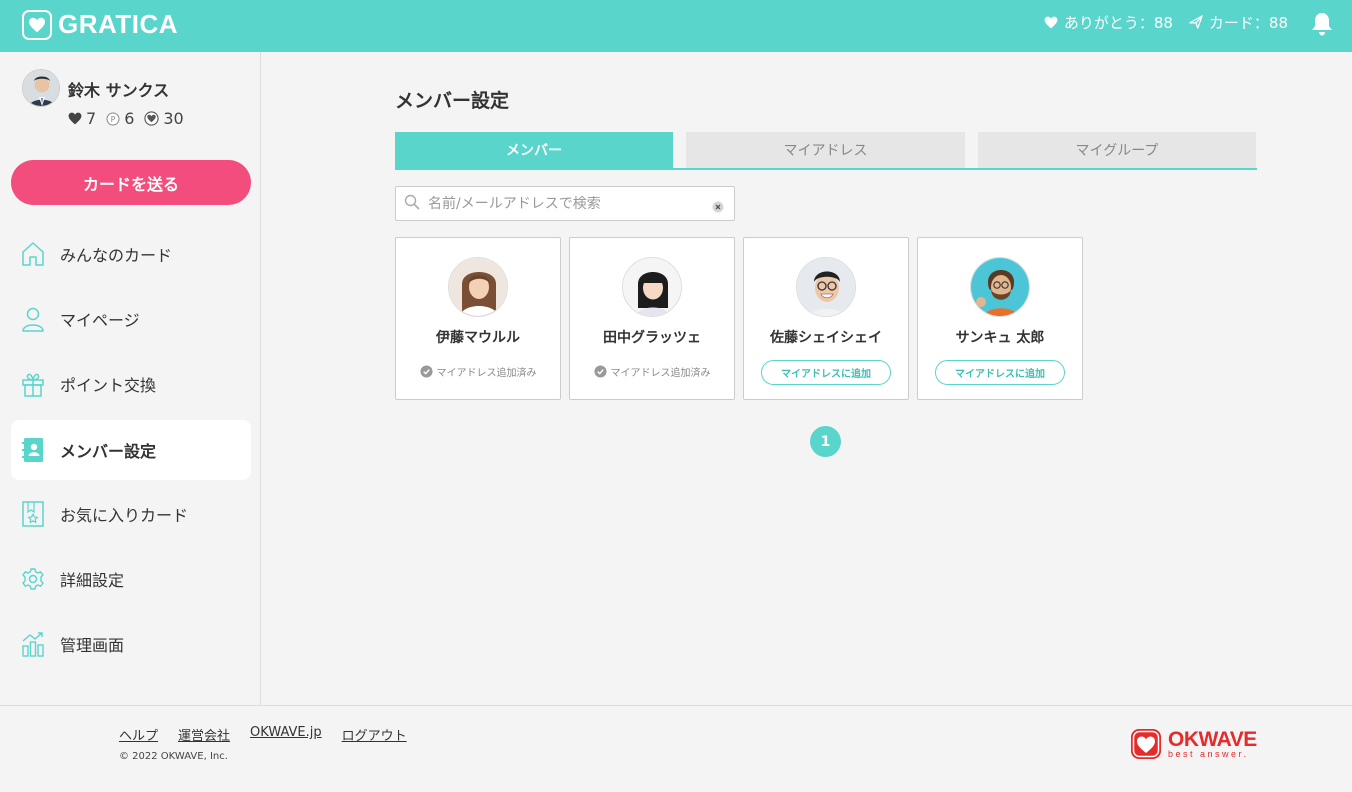  I want to click on okwave-logo: OKWAVE best answer., so click(1193, 744).